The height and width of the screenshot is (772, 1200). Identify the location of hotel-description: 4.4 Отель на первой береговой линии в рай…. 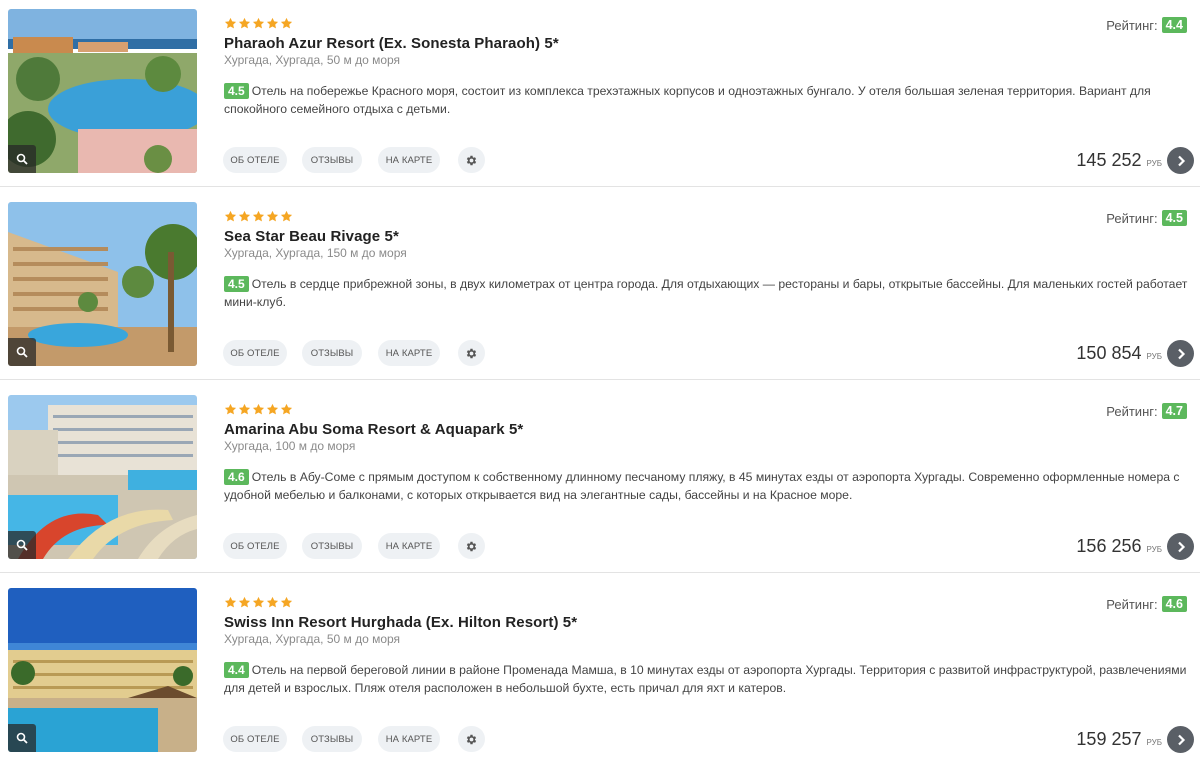
(709, 679).